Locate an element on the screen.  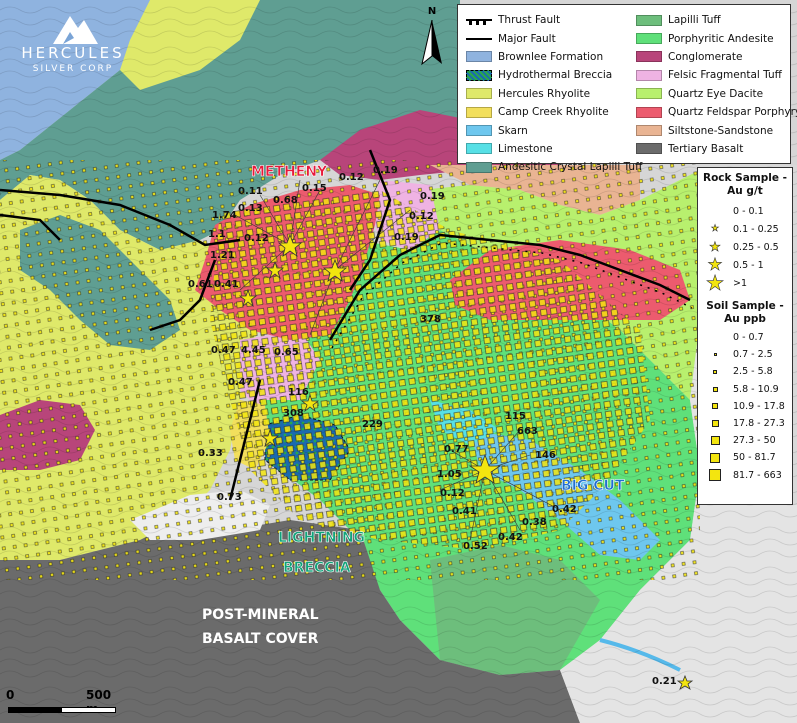
soil-legend-item: 0 - 0.7 is located at coordinates (745, 337).